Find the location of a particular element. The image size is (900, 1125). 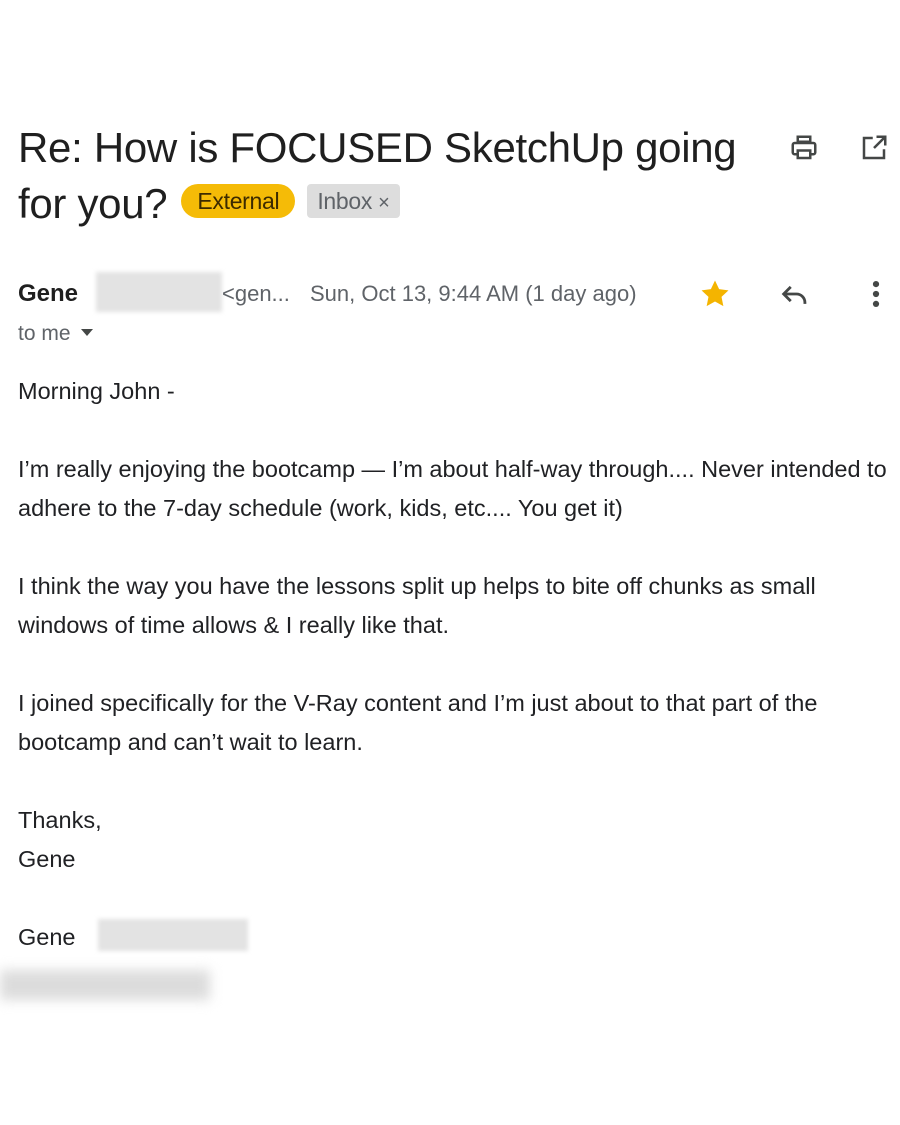

star-icon is located at coordinates (715, 299).